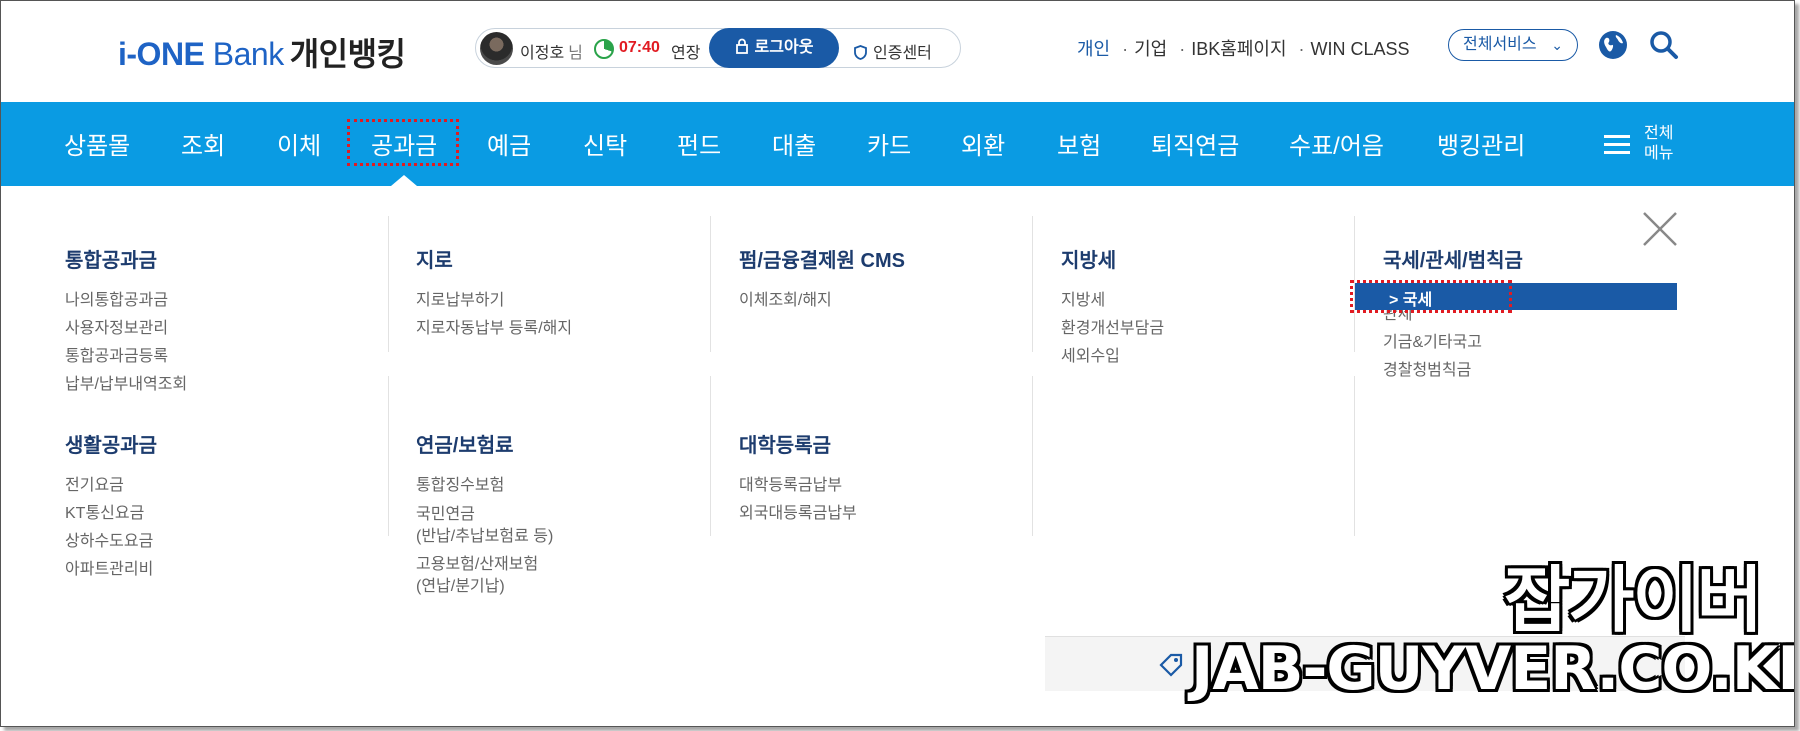  I want to click on menu-group-integrated-bills: 통합공과금 나의통합공과금 사용자정보관리 통합공과금등록 납부/납부내역조회, so click(126, 321).